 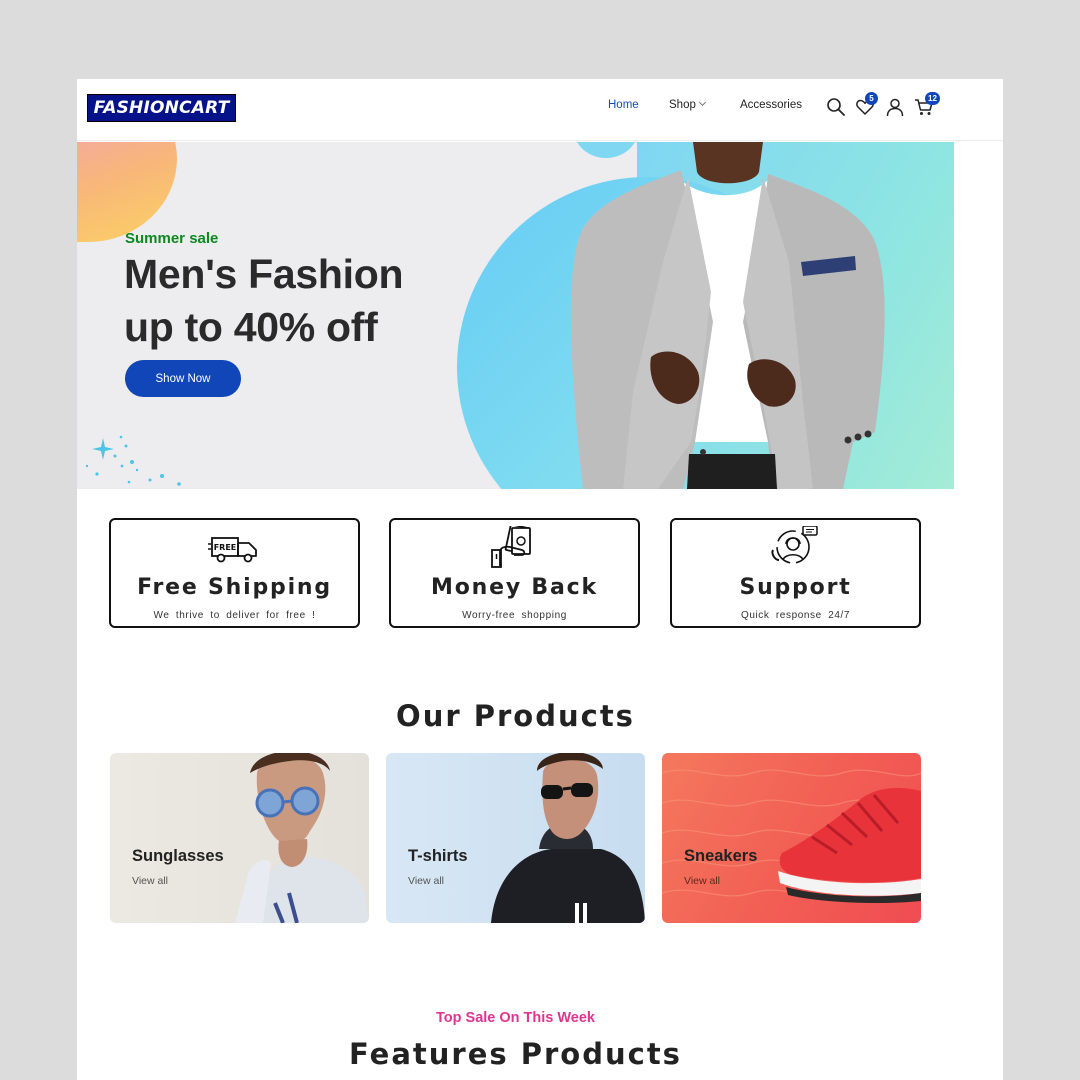 I want to click on product-card-sneakers: Sneakers View all, so click(x=791, y=838).